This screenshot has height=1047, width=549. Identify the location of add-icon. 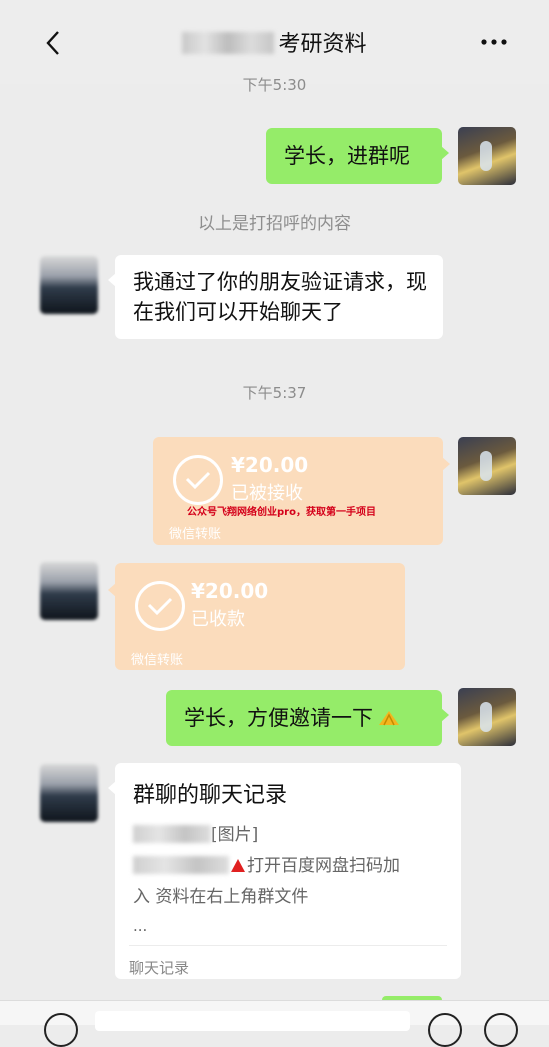
(501, 1030).